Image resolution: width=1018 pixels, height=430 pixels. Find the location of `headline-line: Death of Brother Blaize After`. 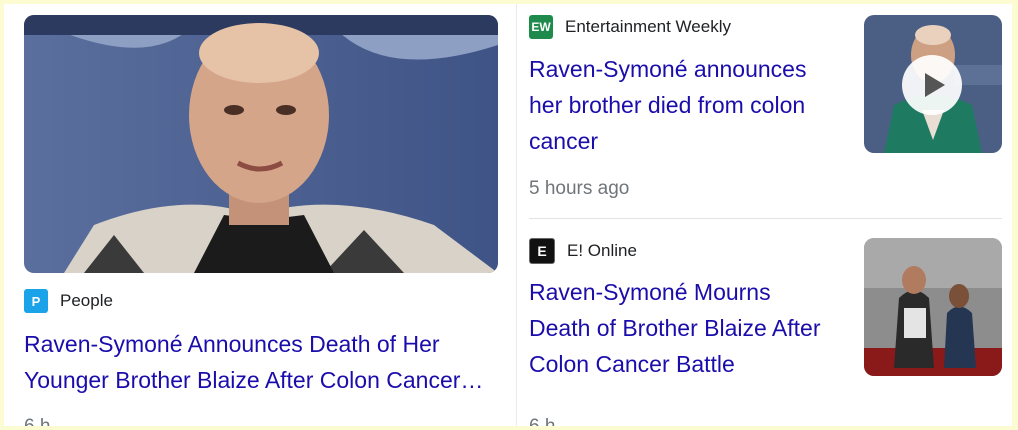

headline-line: Death of Brother Blaize After is located at coordinates (675, 328).